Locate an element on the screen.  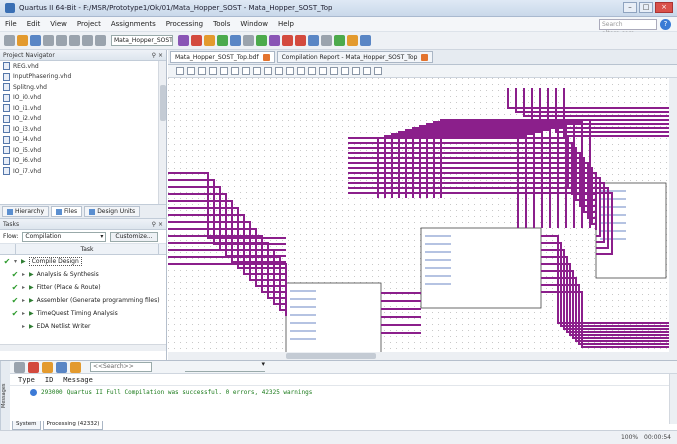
menu-edit: Edit is located at coordinates (34, 24).